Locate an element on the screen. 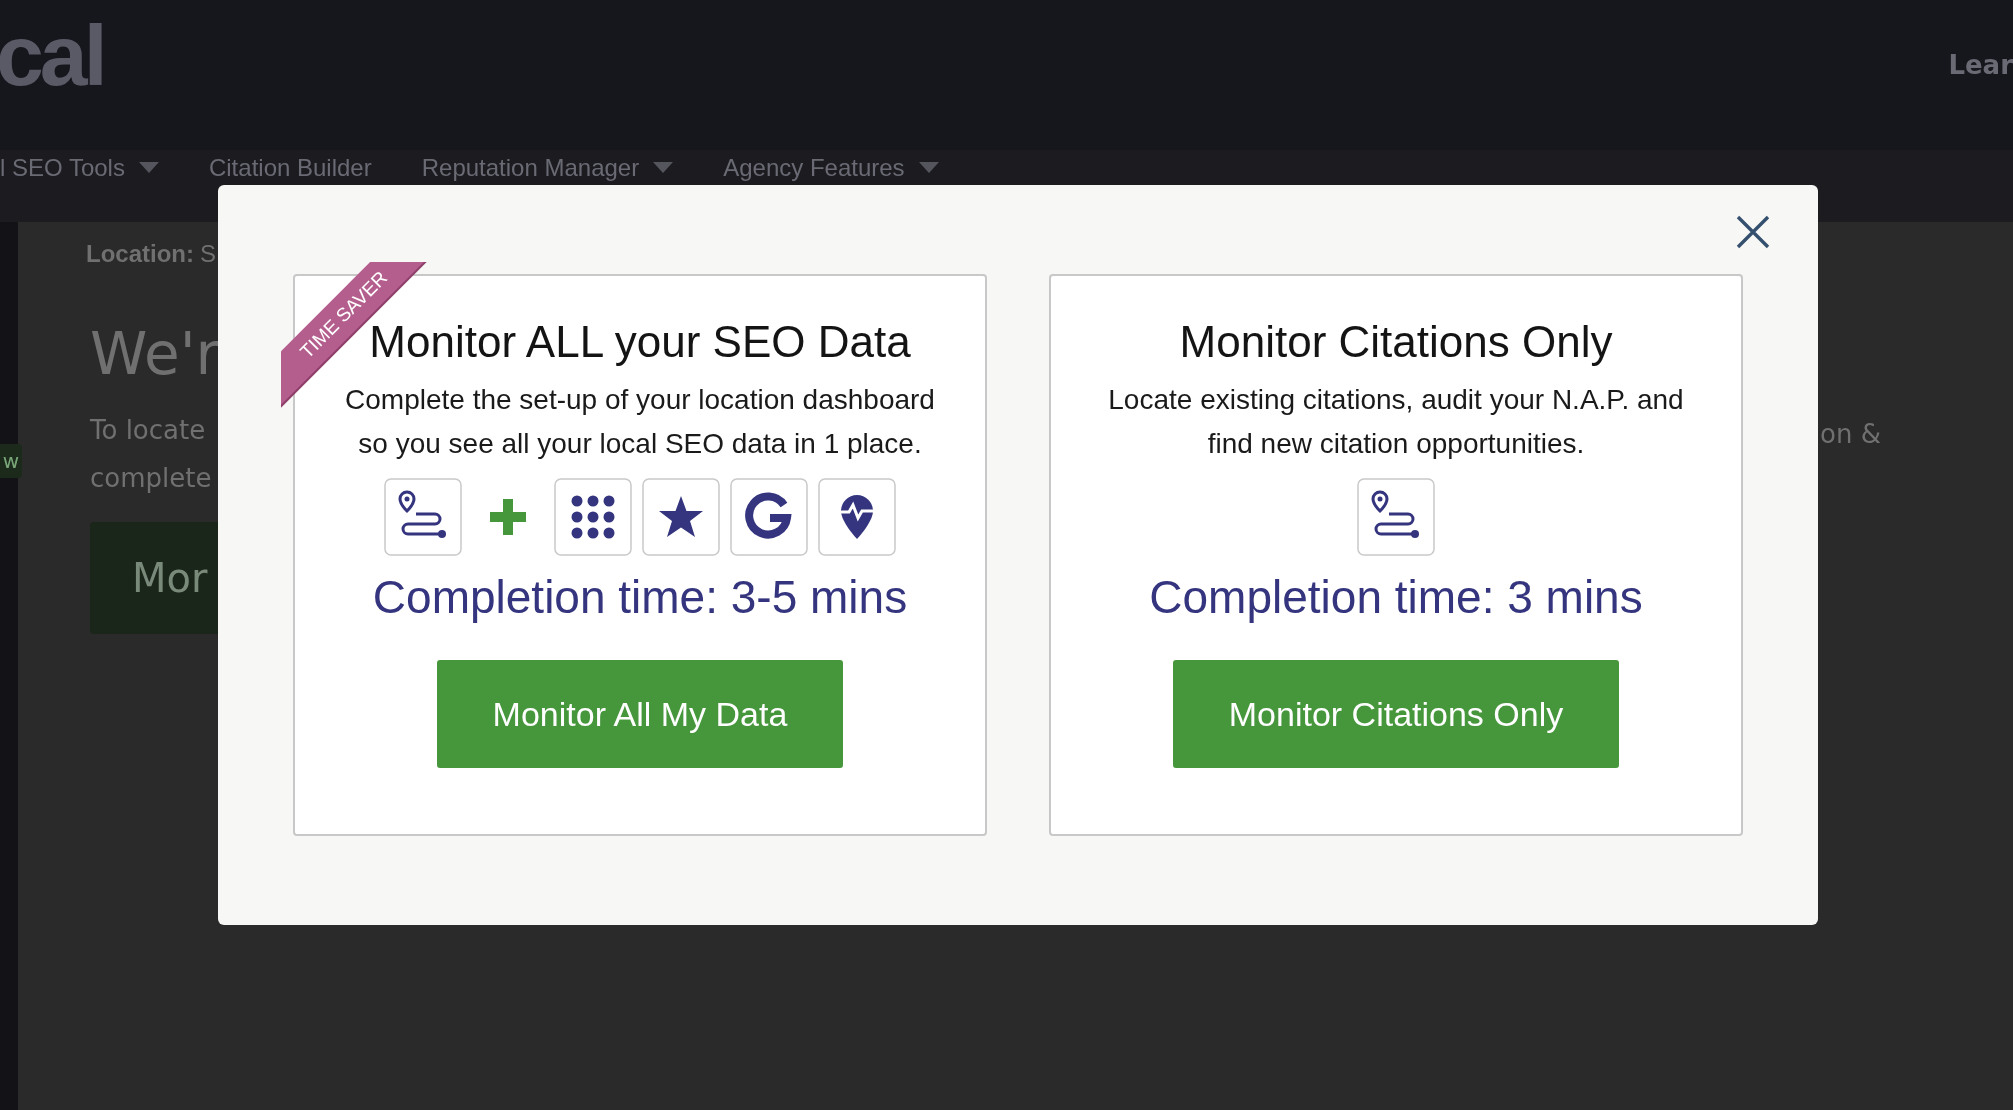  option-title: Monitor ALL your SEO Data is located at coordinates (640, 342).